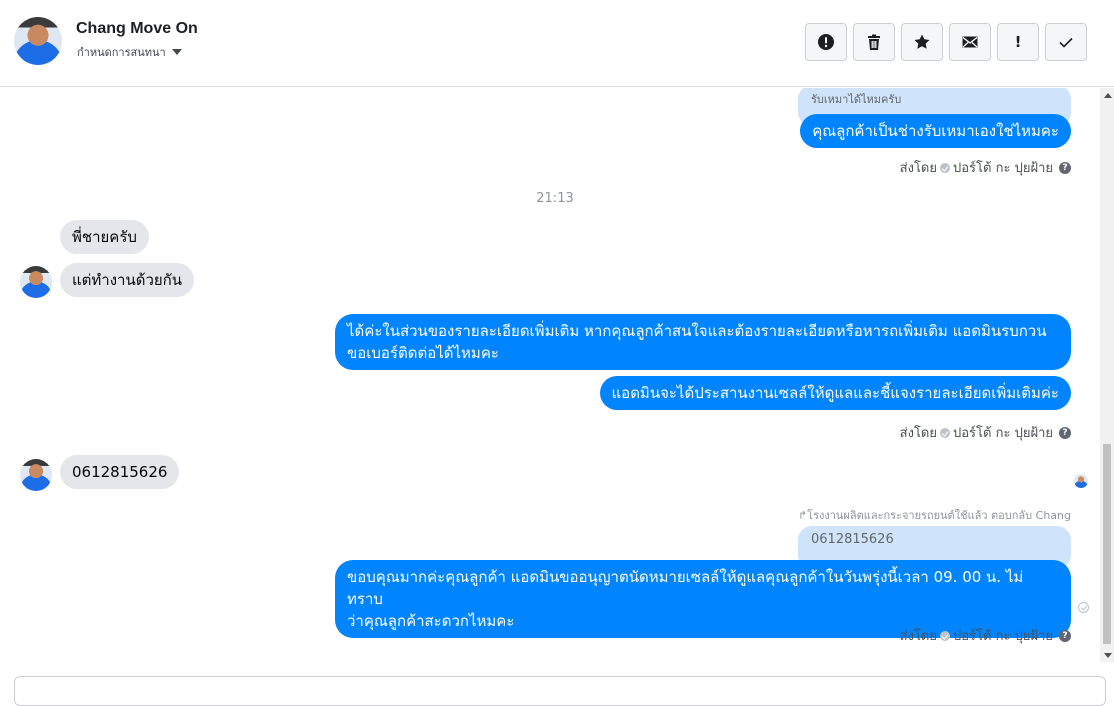  Describe the element at coordinates (137, 29) in the screenshot. I see `contact-name: Chang Move On` at that location.